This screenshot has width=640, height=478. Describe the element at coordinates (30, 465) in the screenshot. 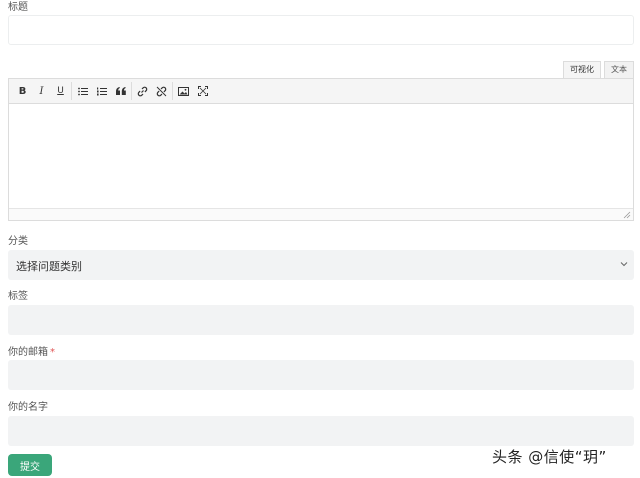

I see `submit-button: 提交` at that location.